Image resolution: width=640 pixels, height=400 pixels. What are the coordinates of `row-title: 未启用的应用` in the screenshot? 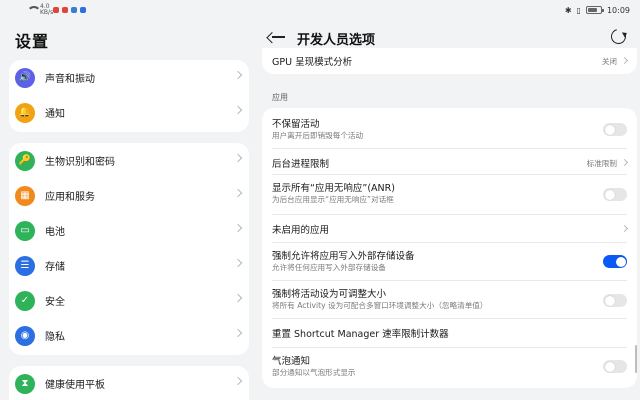 It's located at (301, 230).